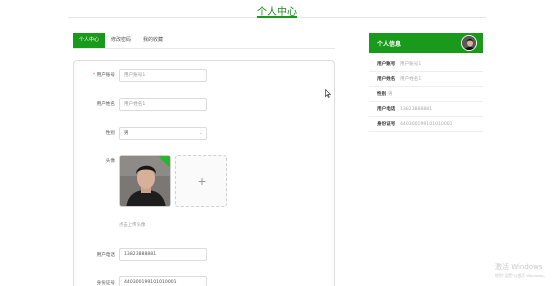 This screenshot has height=286, width=554. What do you see at coordinates (163, 281) in the screenshot?
I see `id-card-input: 440300199101010001` at bounding box center [163, 281].